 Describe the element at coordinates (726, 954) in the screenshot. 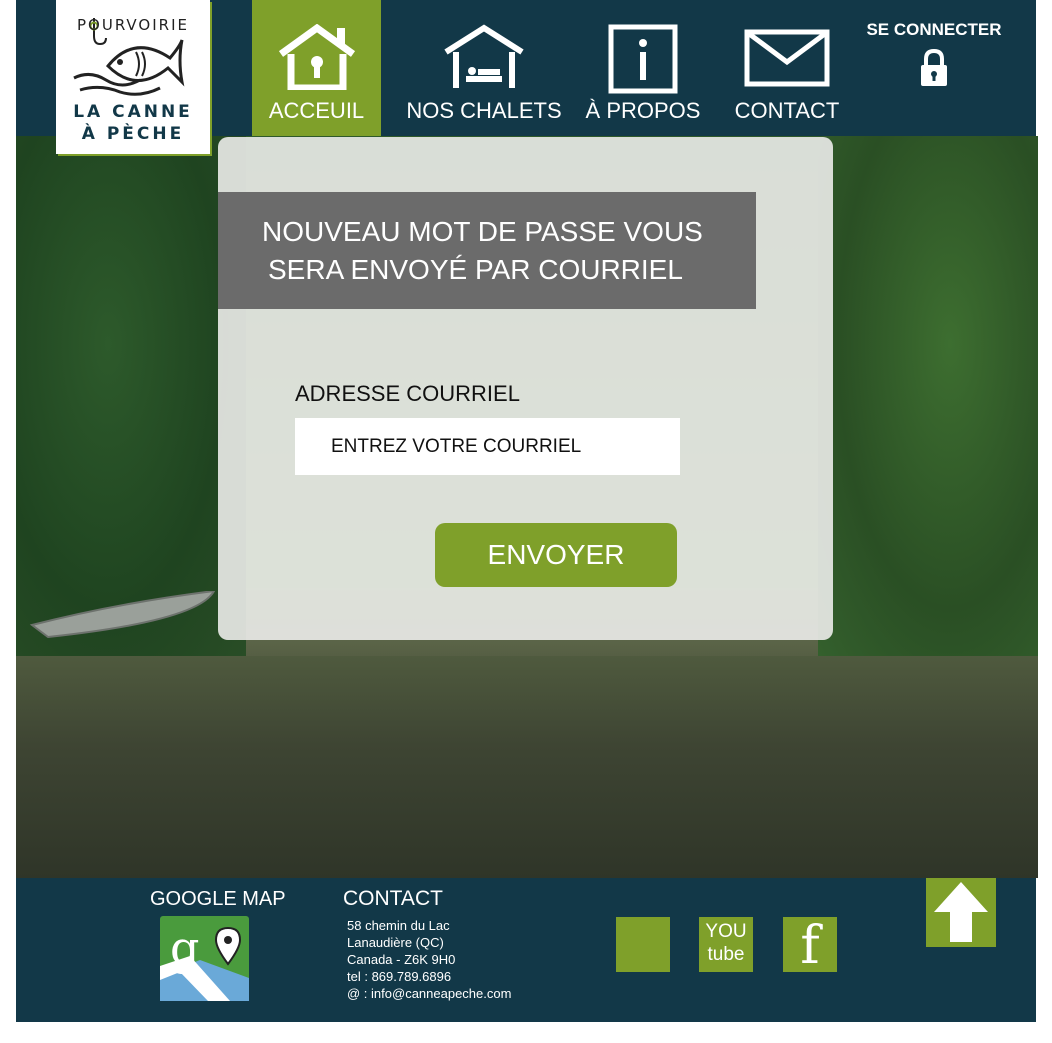

I see `youtube-label-bottom: tube` at that location.